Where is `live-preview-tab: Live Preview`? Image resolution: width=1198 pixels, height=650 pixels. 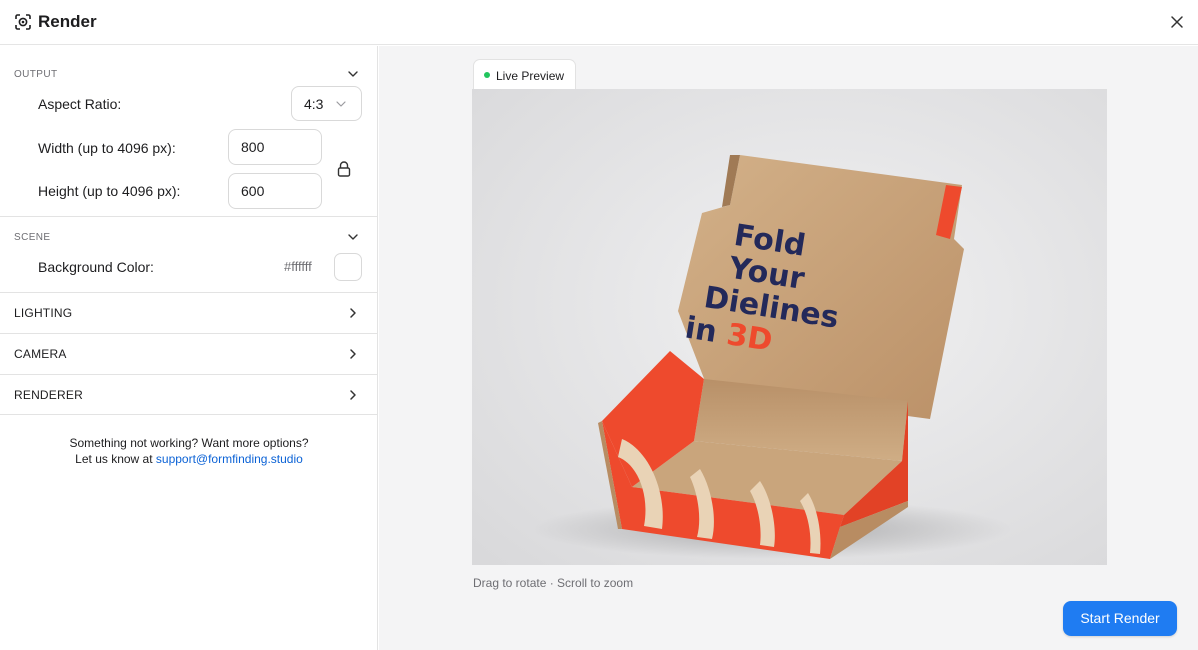
live-preview-tab: Live Preview is located at coordinates (524, 74).